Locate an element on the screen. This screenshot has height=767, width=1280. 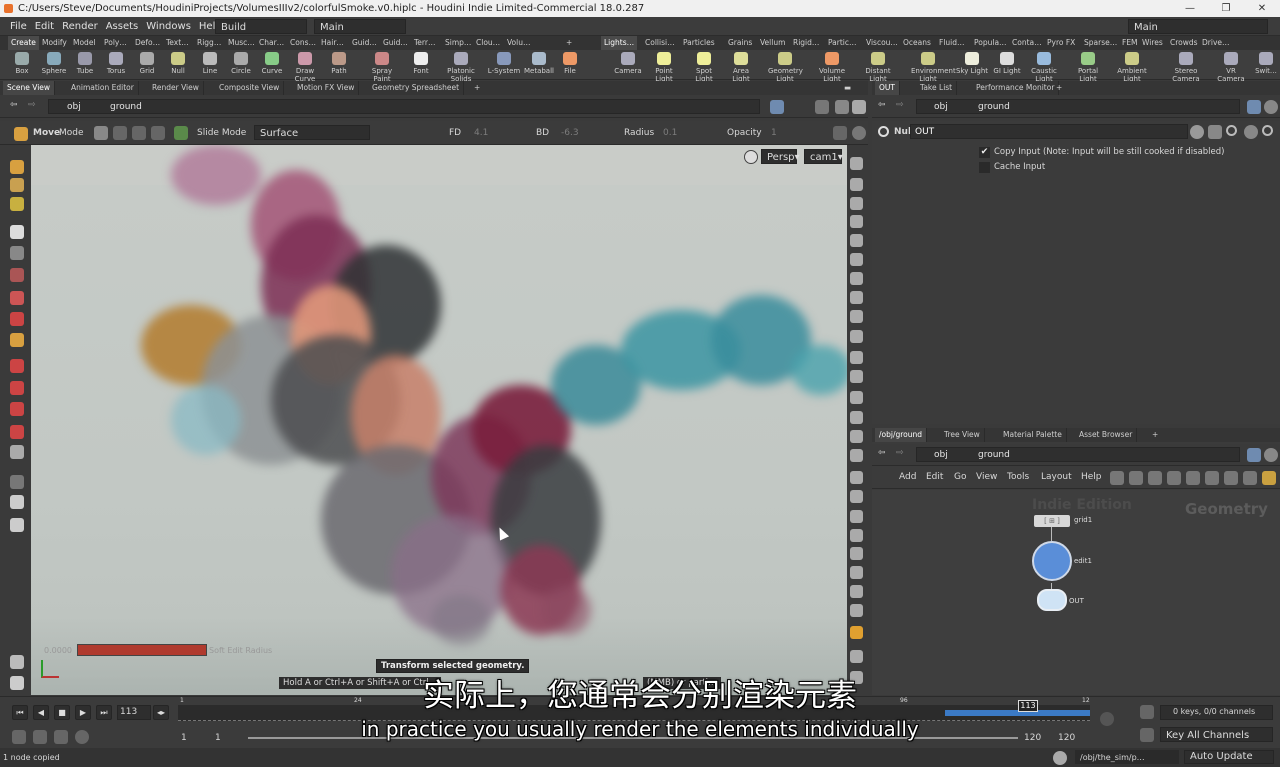
tree-icon is located at coordinates (1193, 478).